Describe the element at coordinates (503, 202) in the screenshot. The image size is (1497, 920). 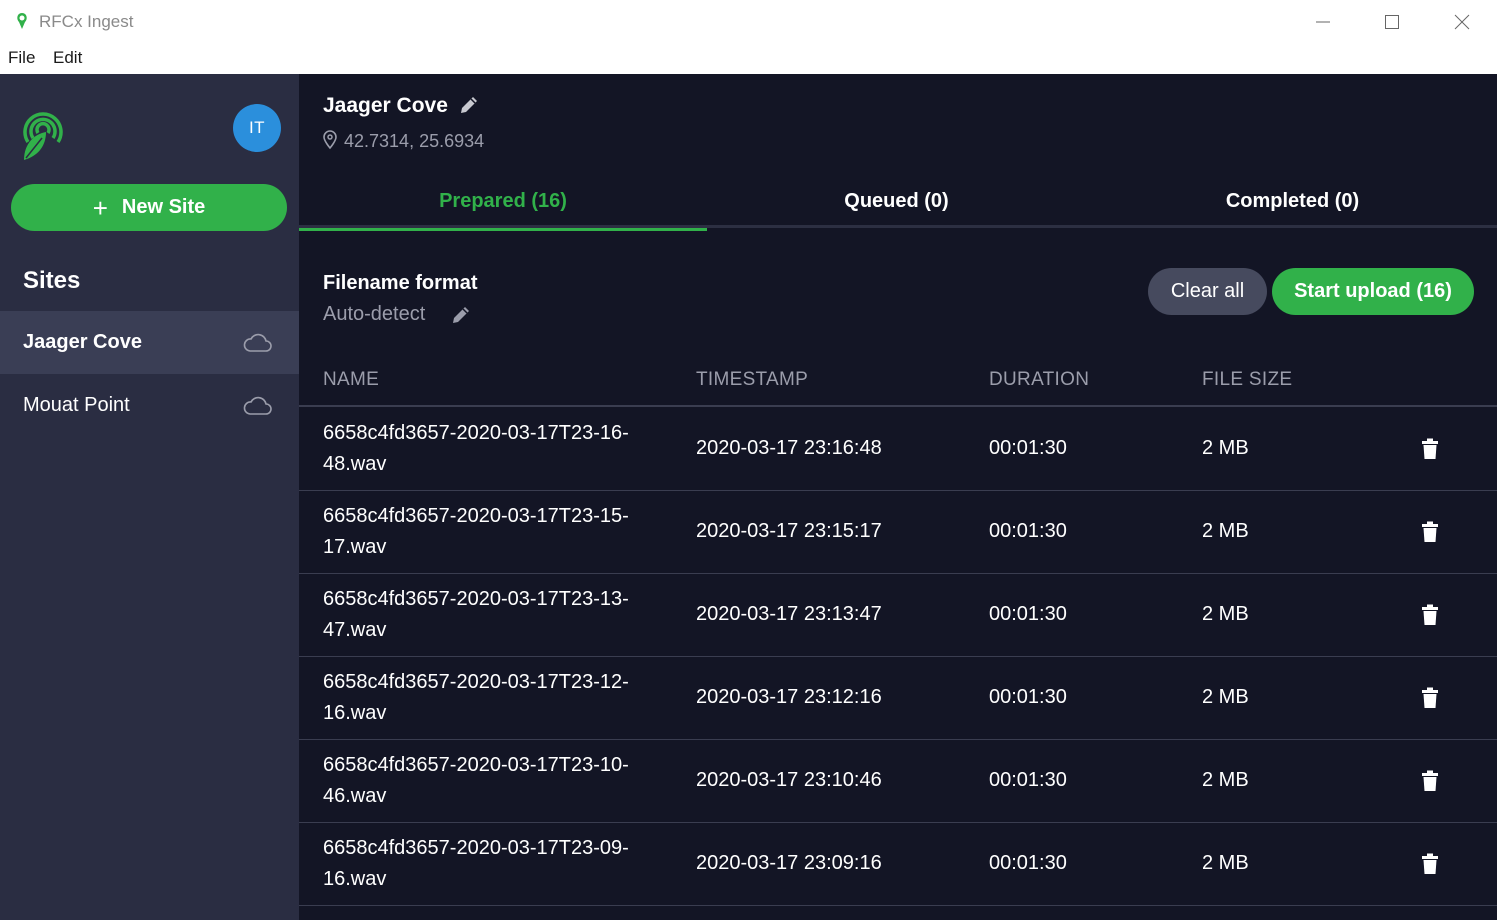
I see `tab-prepared: Prepared (16)` at that location.